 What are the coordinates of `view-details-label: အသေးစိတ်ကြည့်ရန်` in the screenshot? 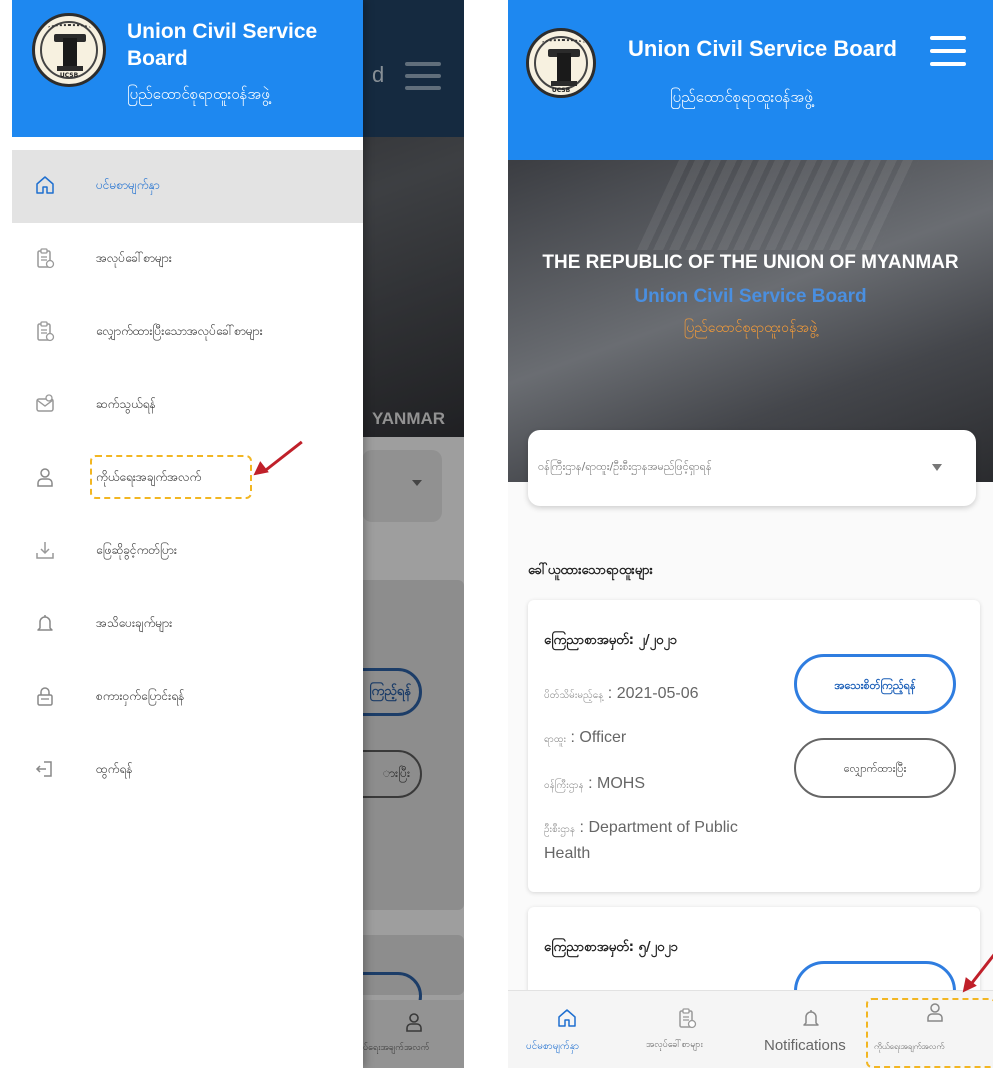 It's located at (875, 685).